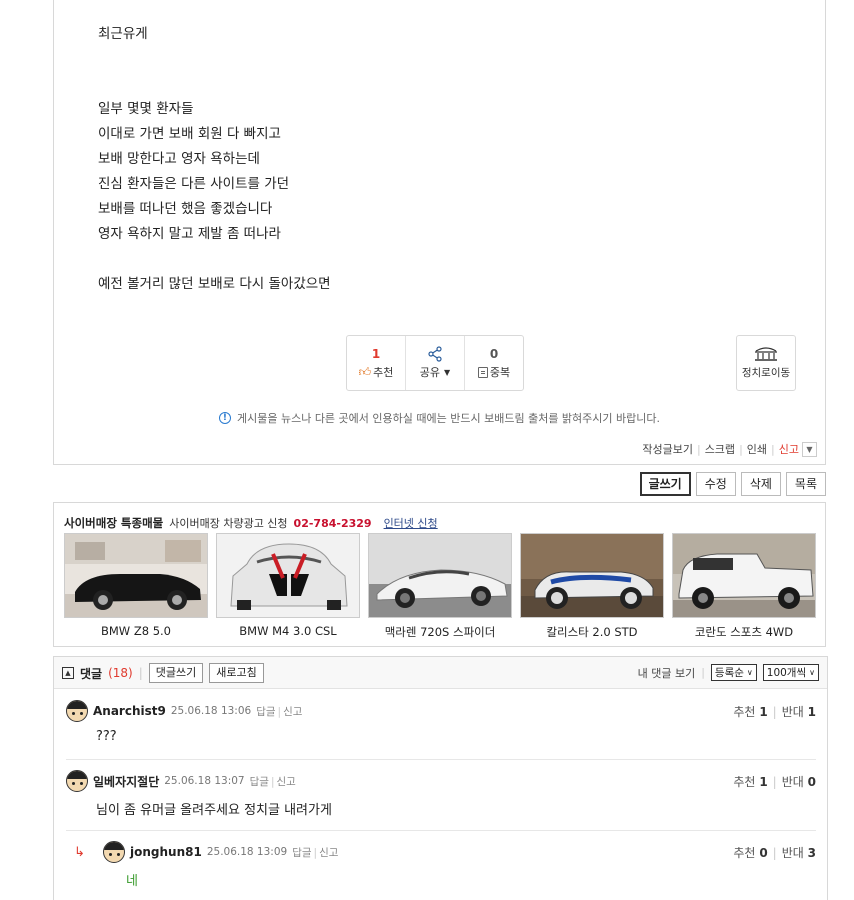 This screenshot has width=854, height=900. What do you see at coordinates (809, 449) in the screenshot?
I see `more-dropdown-button: ▼` at bounding box center [809, 449].